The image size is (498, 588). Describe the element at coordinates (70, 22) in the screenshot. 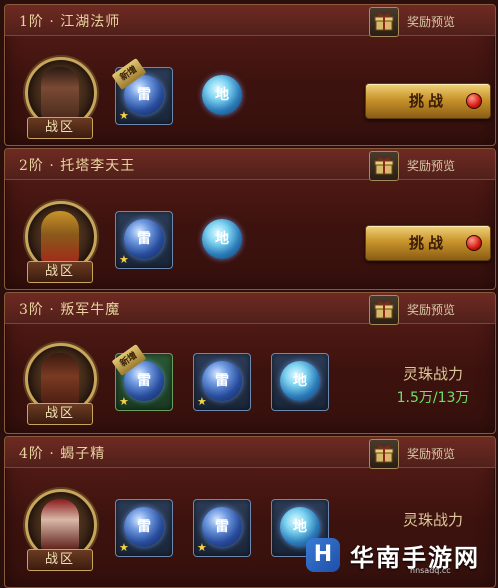

I see `tier-title: 1阶 · 江湖法师` at that location.